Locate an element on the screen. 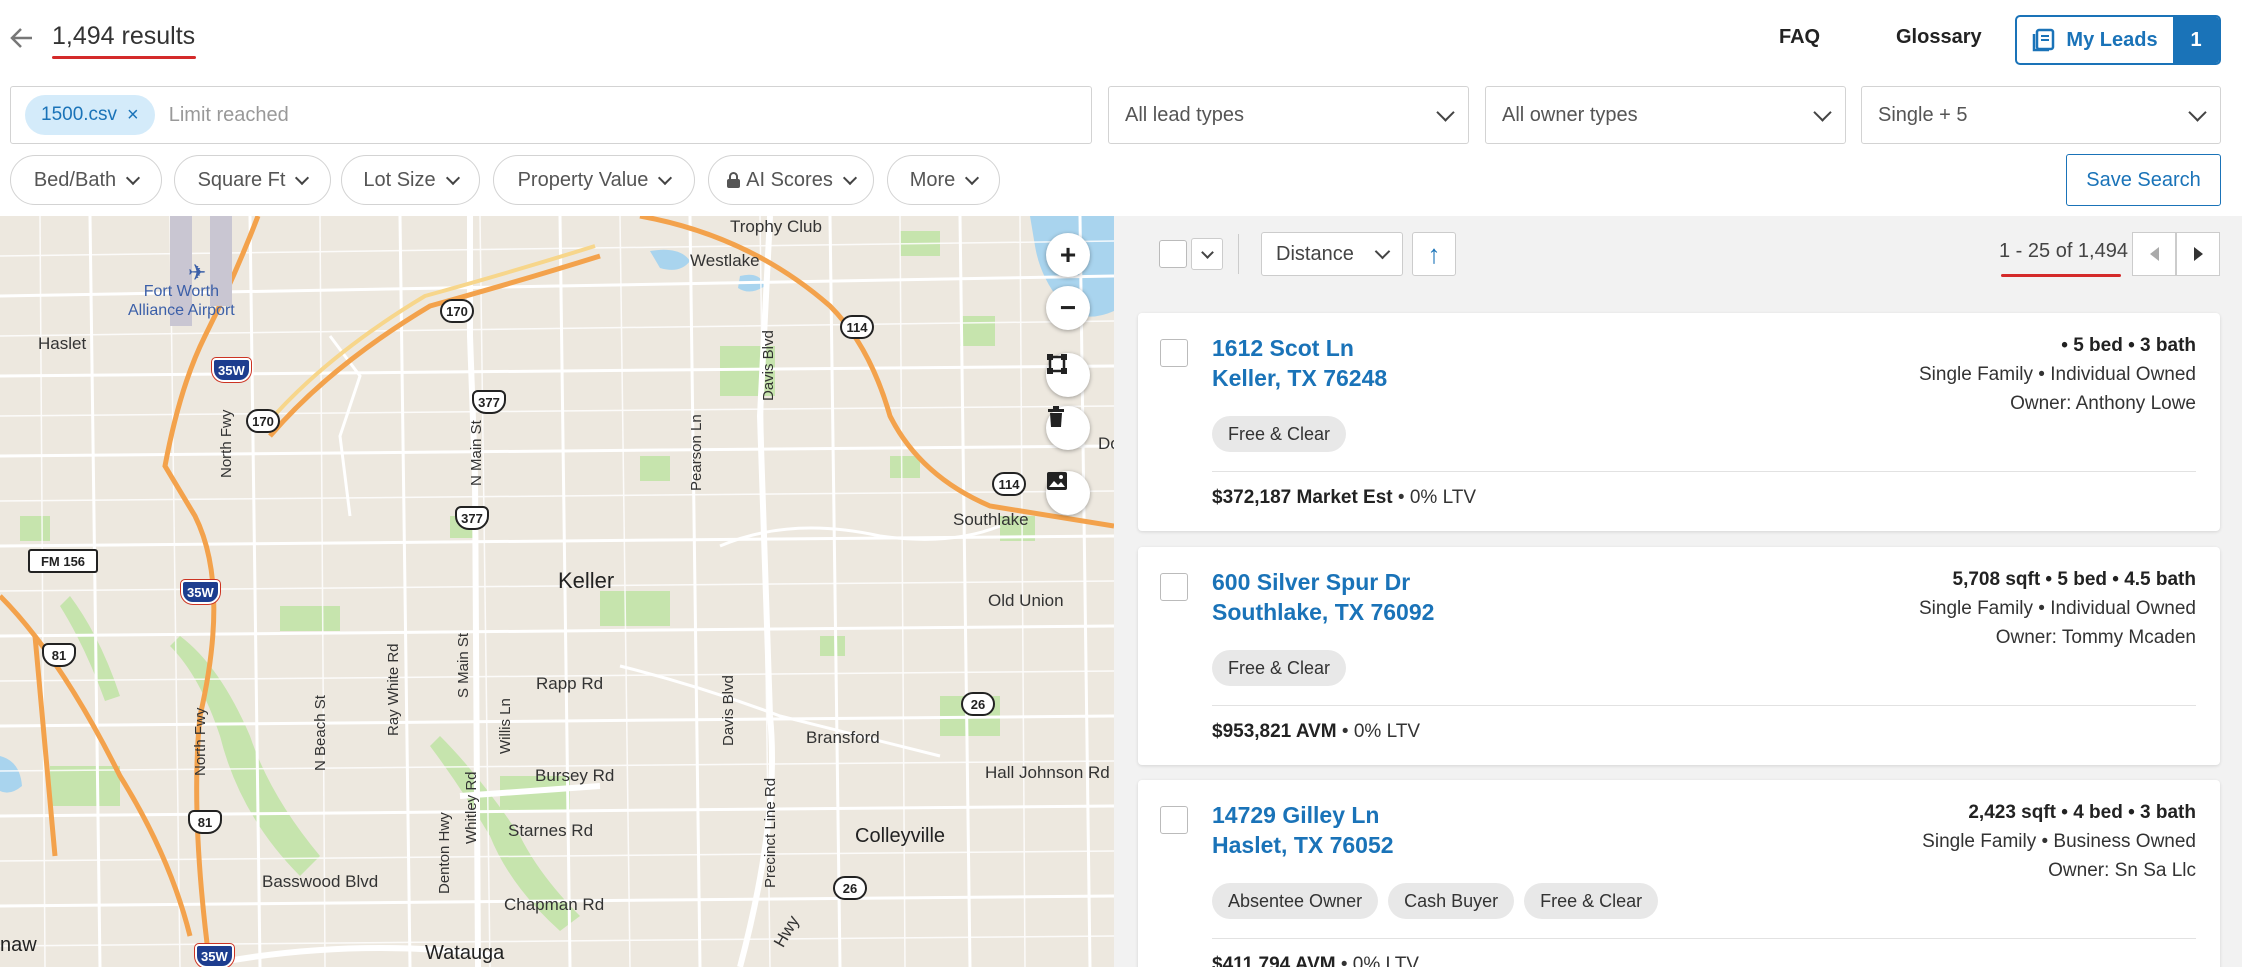  faq-link: FAQ is located at coordinates (1799, 37).